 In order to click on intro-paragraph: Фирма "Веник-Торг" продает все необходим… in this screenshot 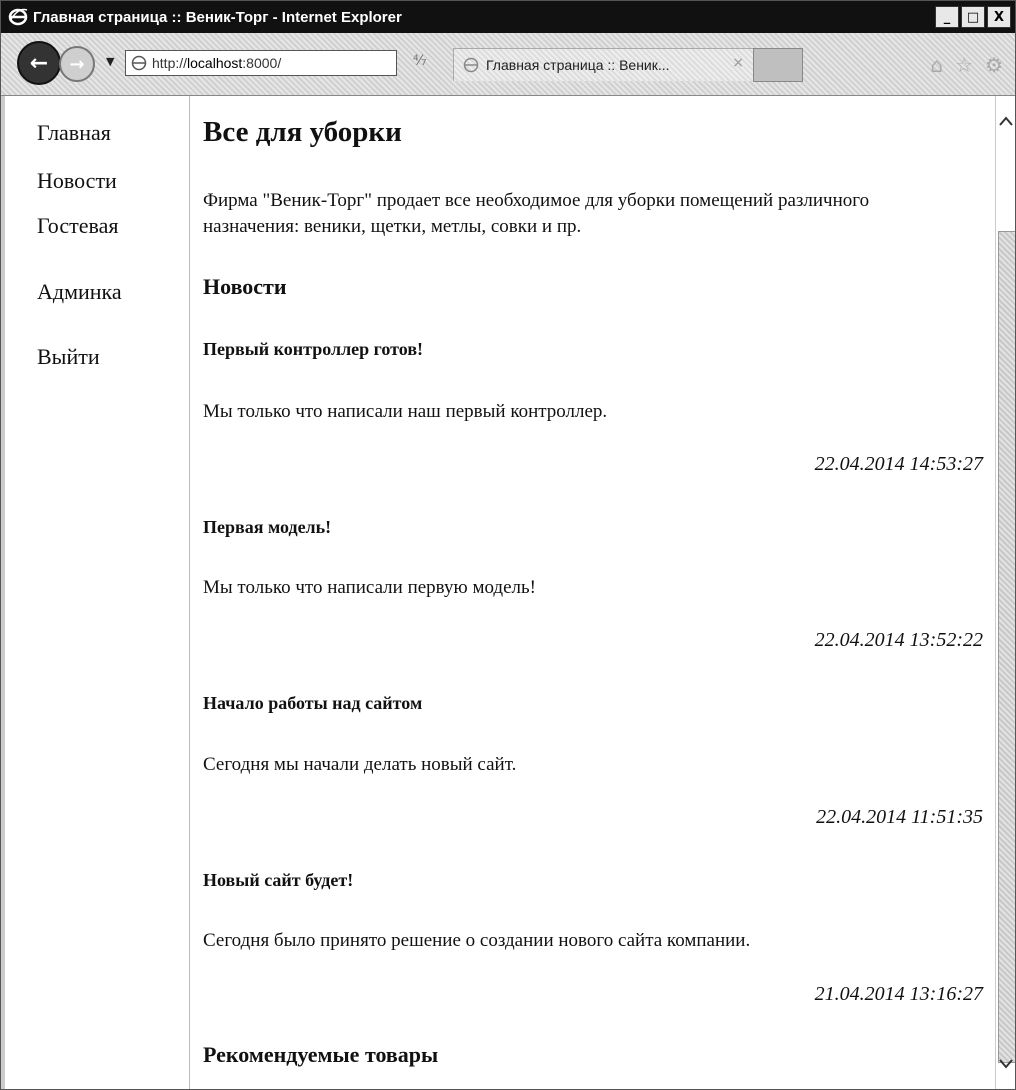, I will do `click(536, 213)`.